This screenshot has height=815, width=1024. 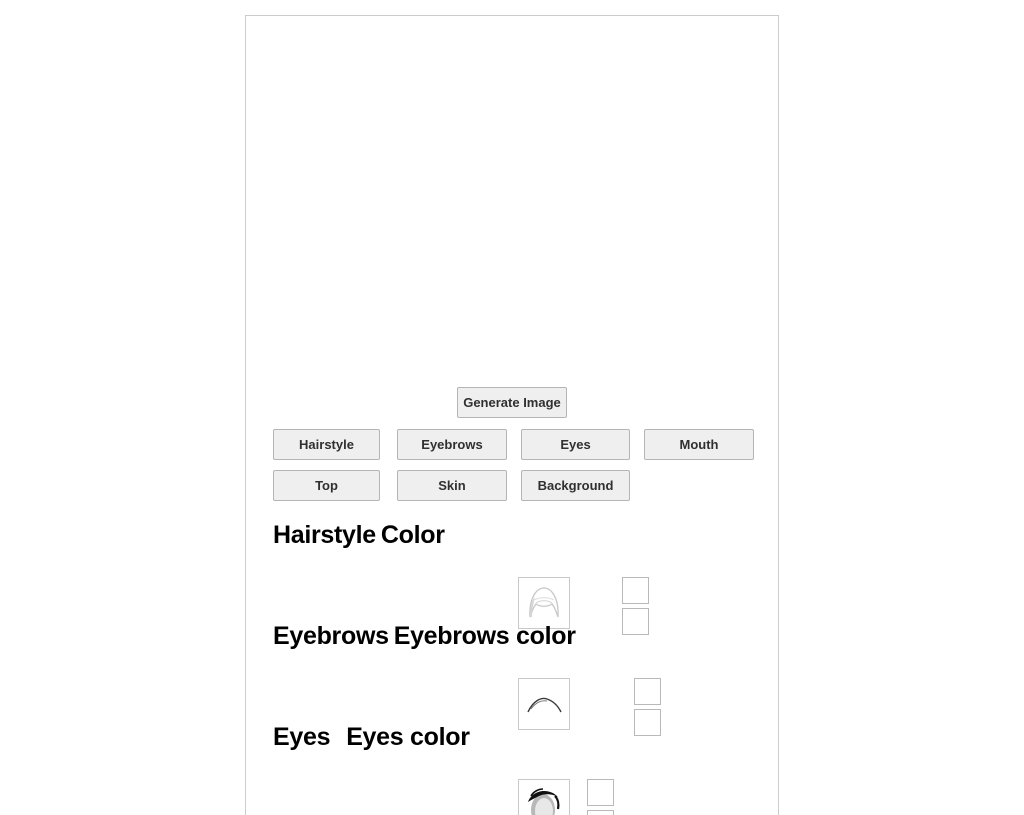 I want to click on heading-eyes-shape: Eyes, so click(x=302, y=737).